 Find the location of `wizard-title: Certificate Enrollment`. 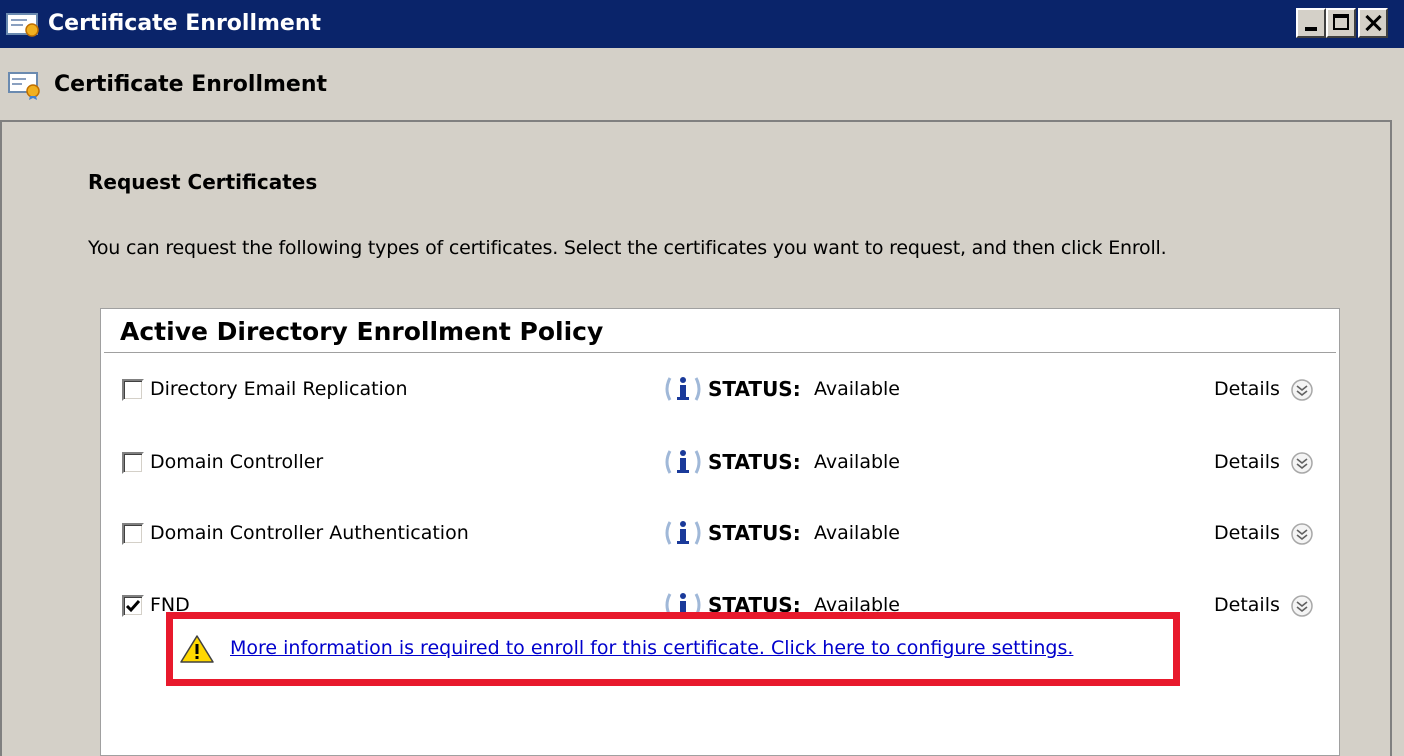

wizard-title: Certificate Enrollment is located at coordinates (191, 84).